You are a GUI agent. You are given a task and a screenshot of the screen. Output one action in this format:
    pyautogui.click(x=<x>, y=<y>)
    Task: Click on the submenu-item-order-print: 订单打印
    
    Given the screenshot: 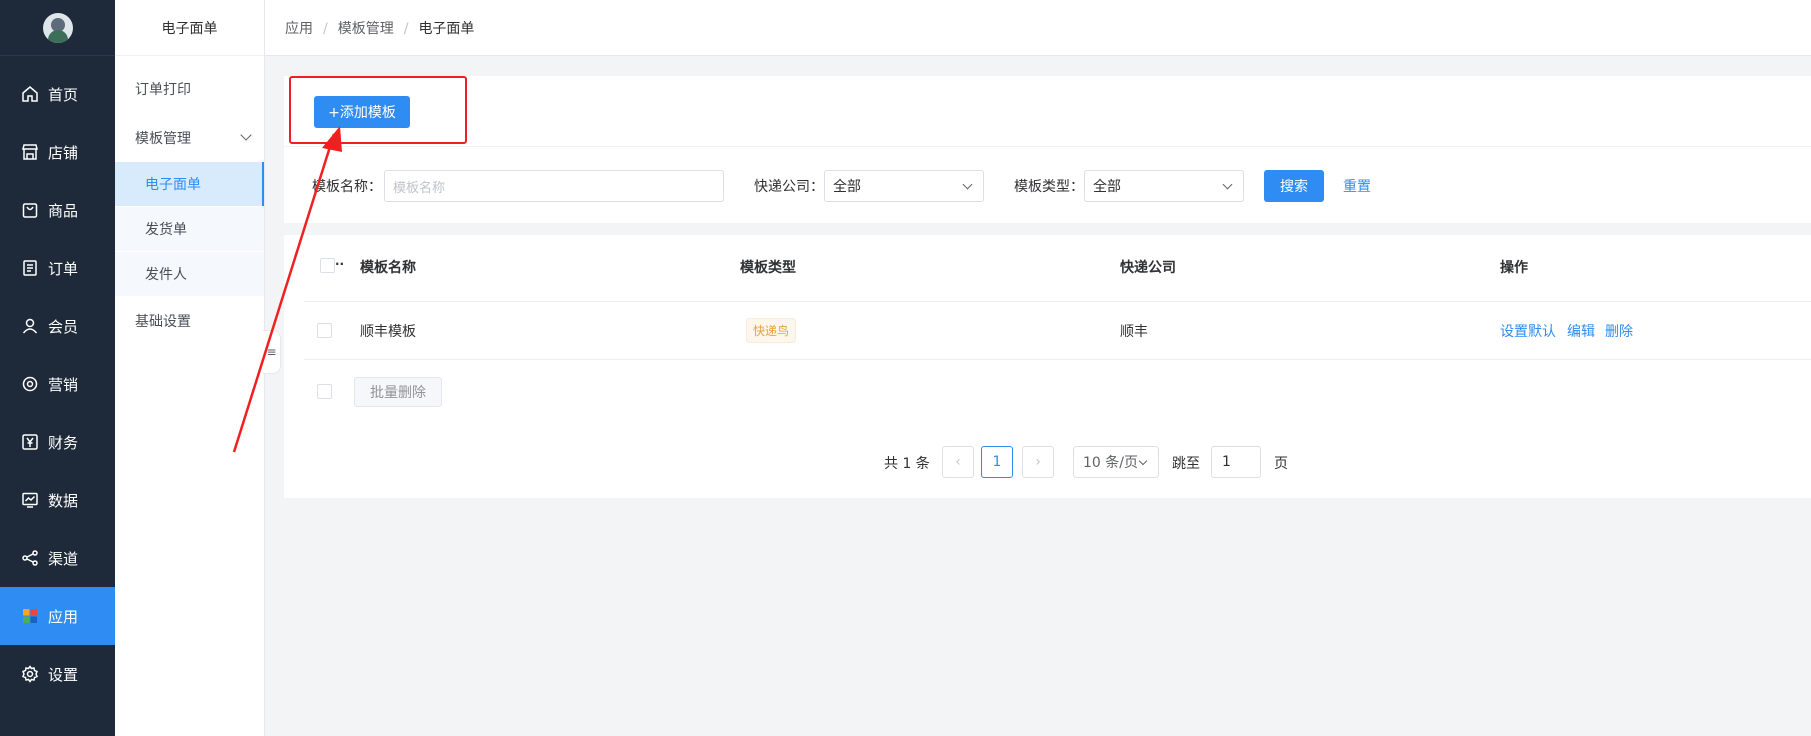 What is the action you would take?
    pyautogui.click(x=189, y=89)
    